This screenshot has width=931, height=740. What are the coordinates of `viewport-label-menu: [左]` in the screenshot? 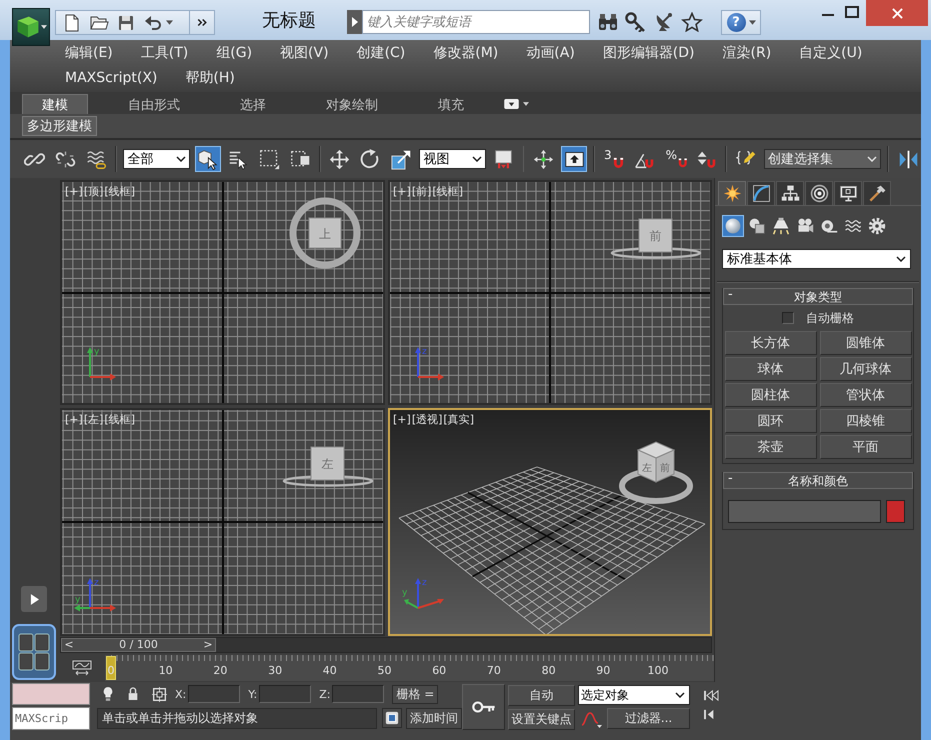 It's located at (94, 419).